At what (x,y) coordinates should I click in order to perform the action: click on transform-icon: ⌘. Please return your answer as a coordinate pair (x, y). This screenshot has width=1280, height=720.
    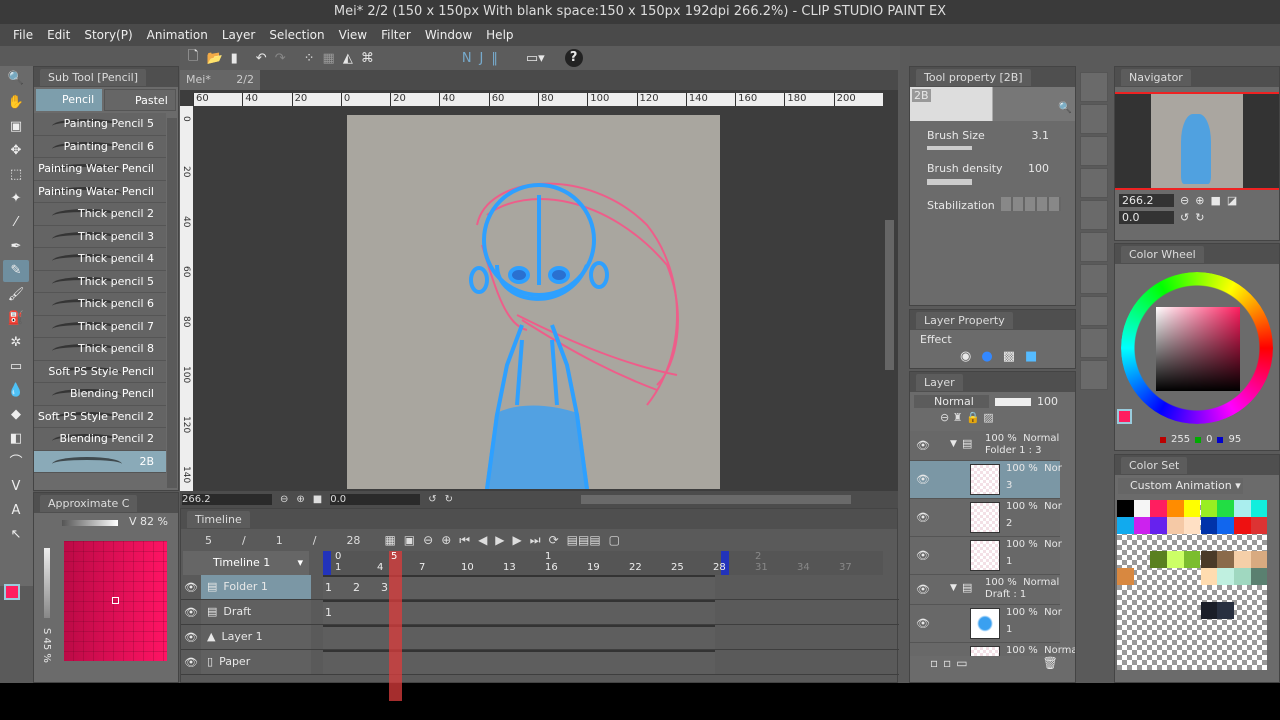
    Looking at the image, I should click on (367, 58).